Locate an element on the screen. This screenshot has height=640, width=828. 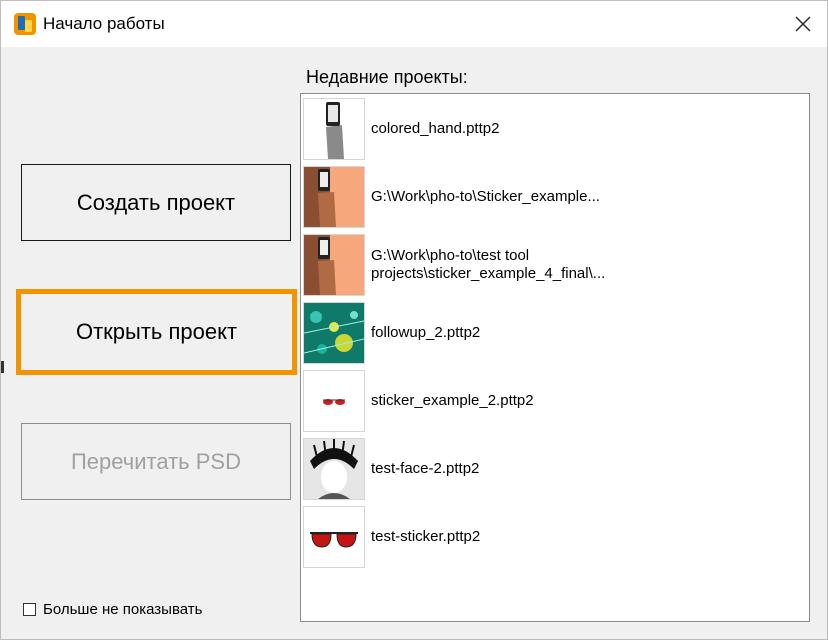
face-hair-thumbnail is located at coordinates (334, 469).